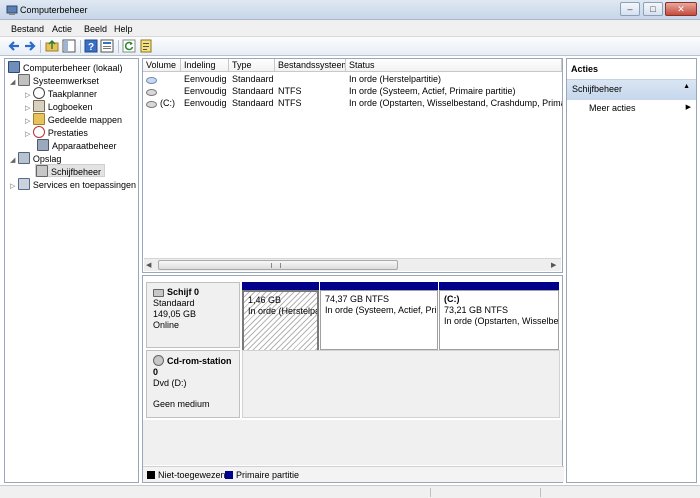 This screenshot has width=700, height=498. I want to click on tree-item-taakplanner: ▷ Taakplanner, so click(61, 93).